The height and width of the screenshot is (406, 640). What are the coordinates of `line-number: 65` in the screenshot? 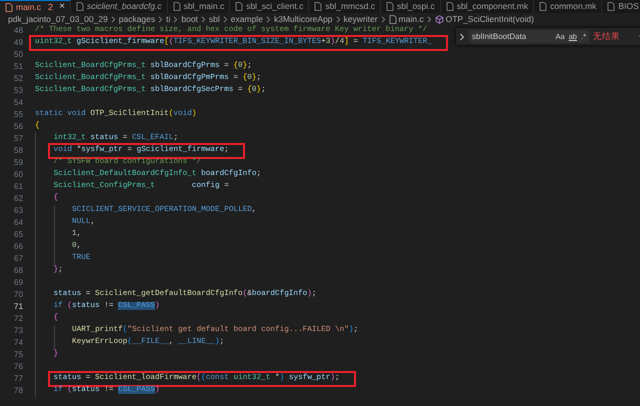 It's located at (18, 235).